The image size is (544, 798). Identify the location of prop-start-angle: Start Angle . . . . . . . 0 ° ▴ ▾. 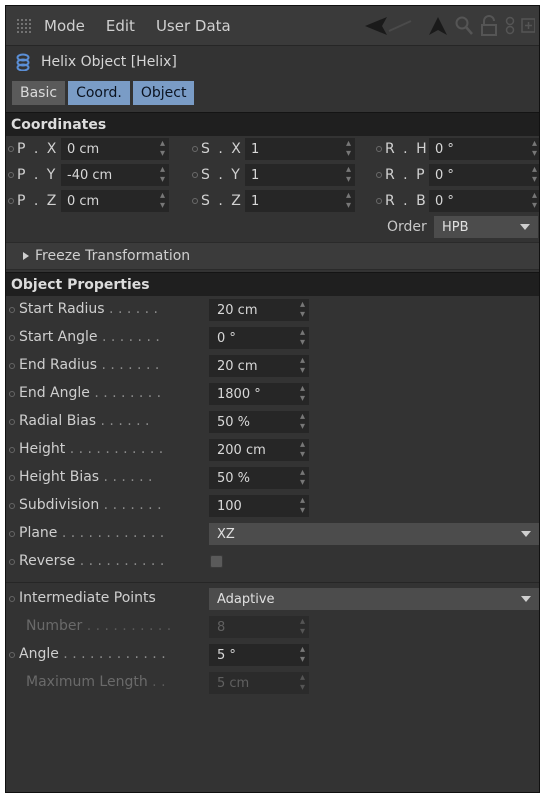
(272, 338).